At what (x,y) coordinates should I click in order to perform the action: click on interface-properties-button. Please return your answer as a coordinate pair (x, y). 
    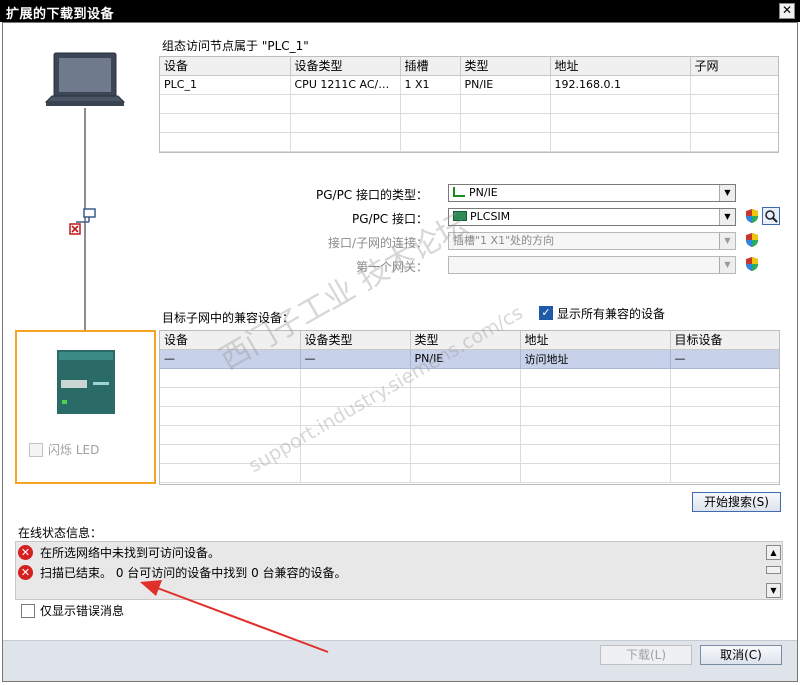
    Looking at the image, I should click on (771, 216).